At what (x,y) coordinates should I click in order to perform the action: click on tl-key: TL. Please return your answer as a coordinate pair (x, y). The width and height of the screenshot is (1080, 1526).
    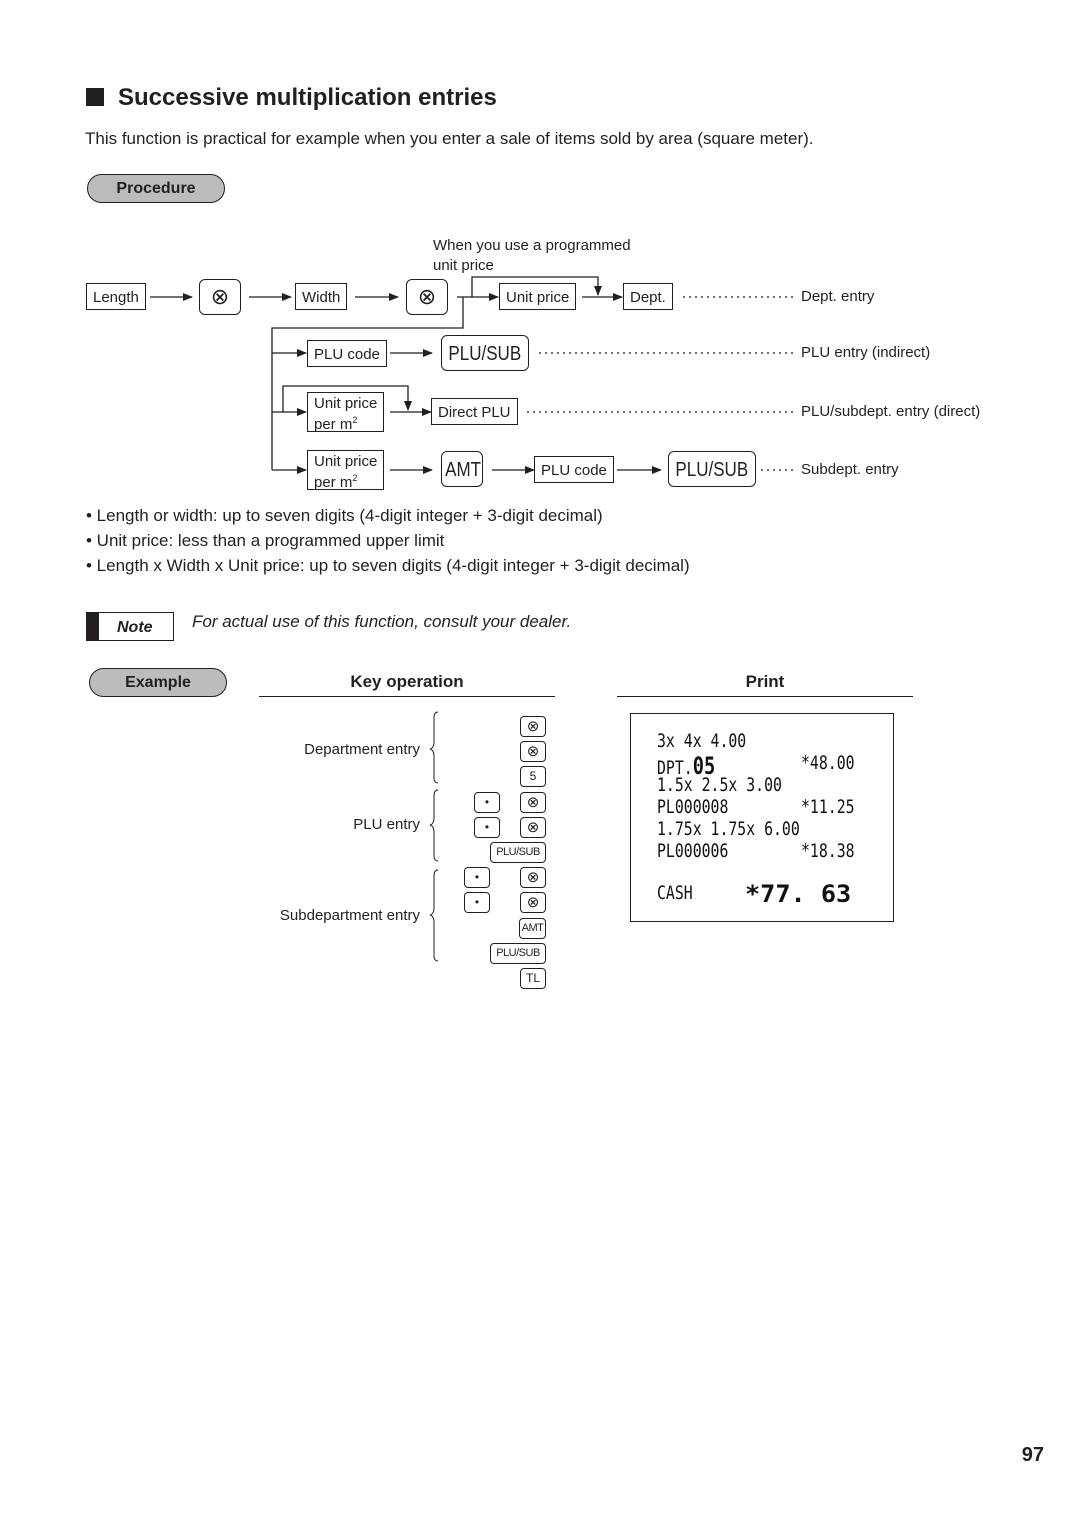
    Looking at the image, I should click on (533, 978).